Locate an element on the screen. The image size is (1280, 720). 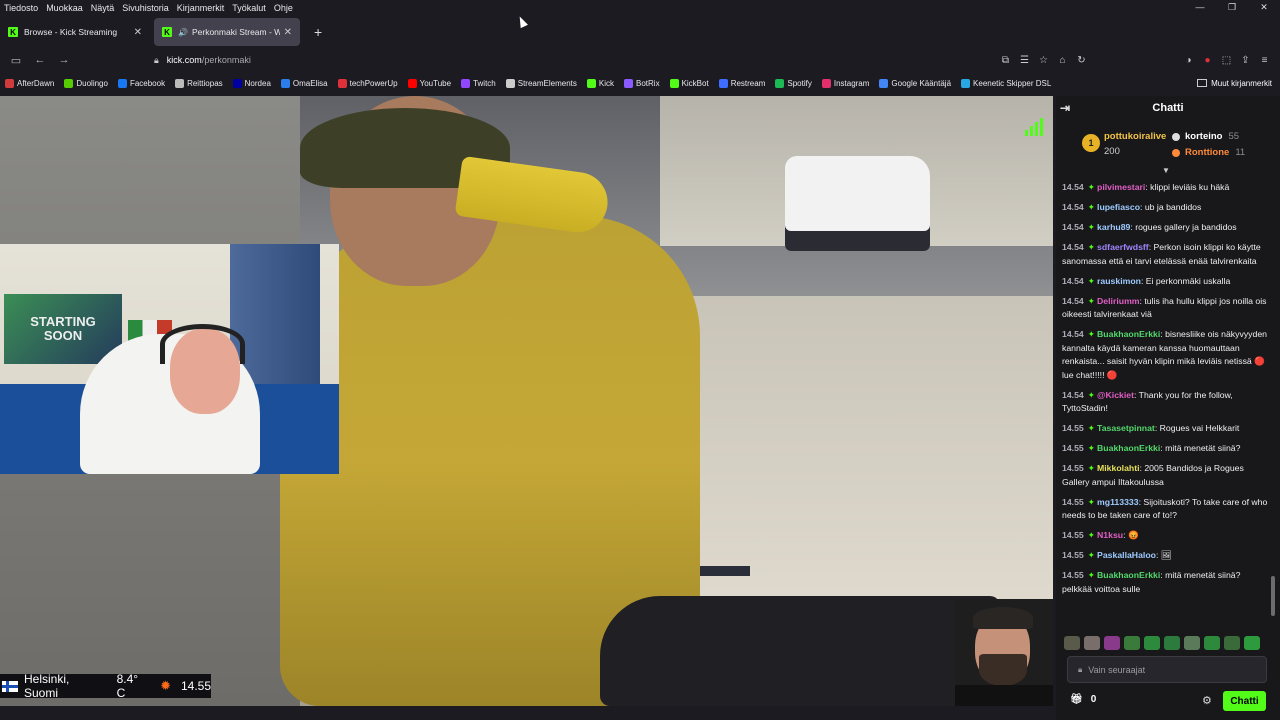
reload-icon: ↻ is located at coordinates (1081, 60).